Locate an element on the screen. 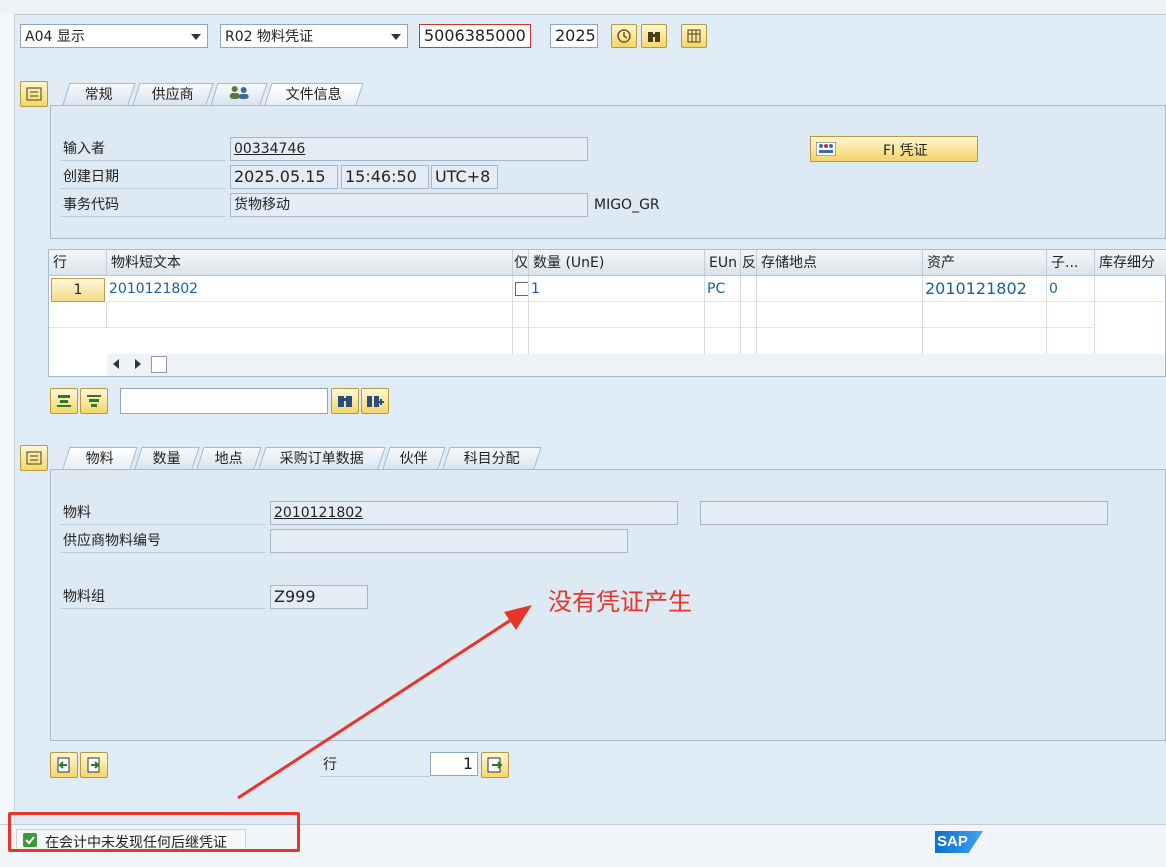  col-header-stock-breakdown: 库存细分 is located at coordinates (1130, 263).